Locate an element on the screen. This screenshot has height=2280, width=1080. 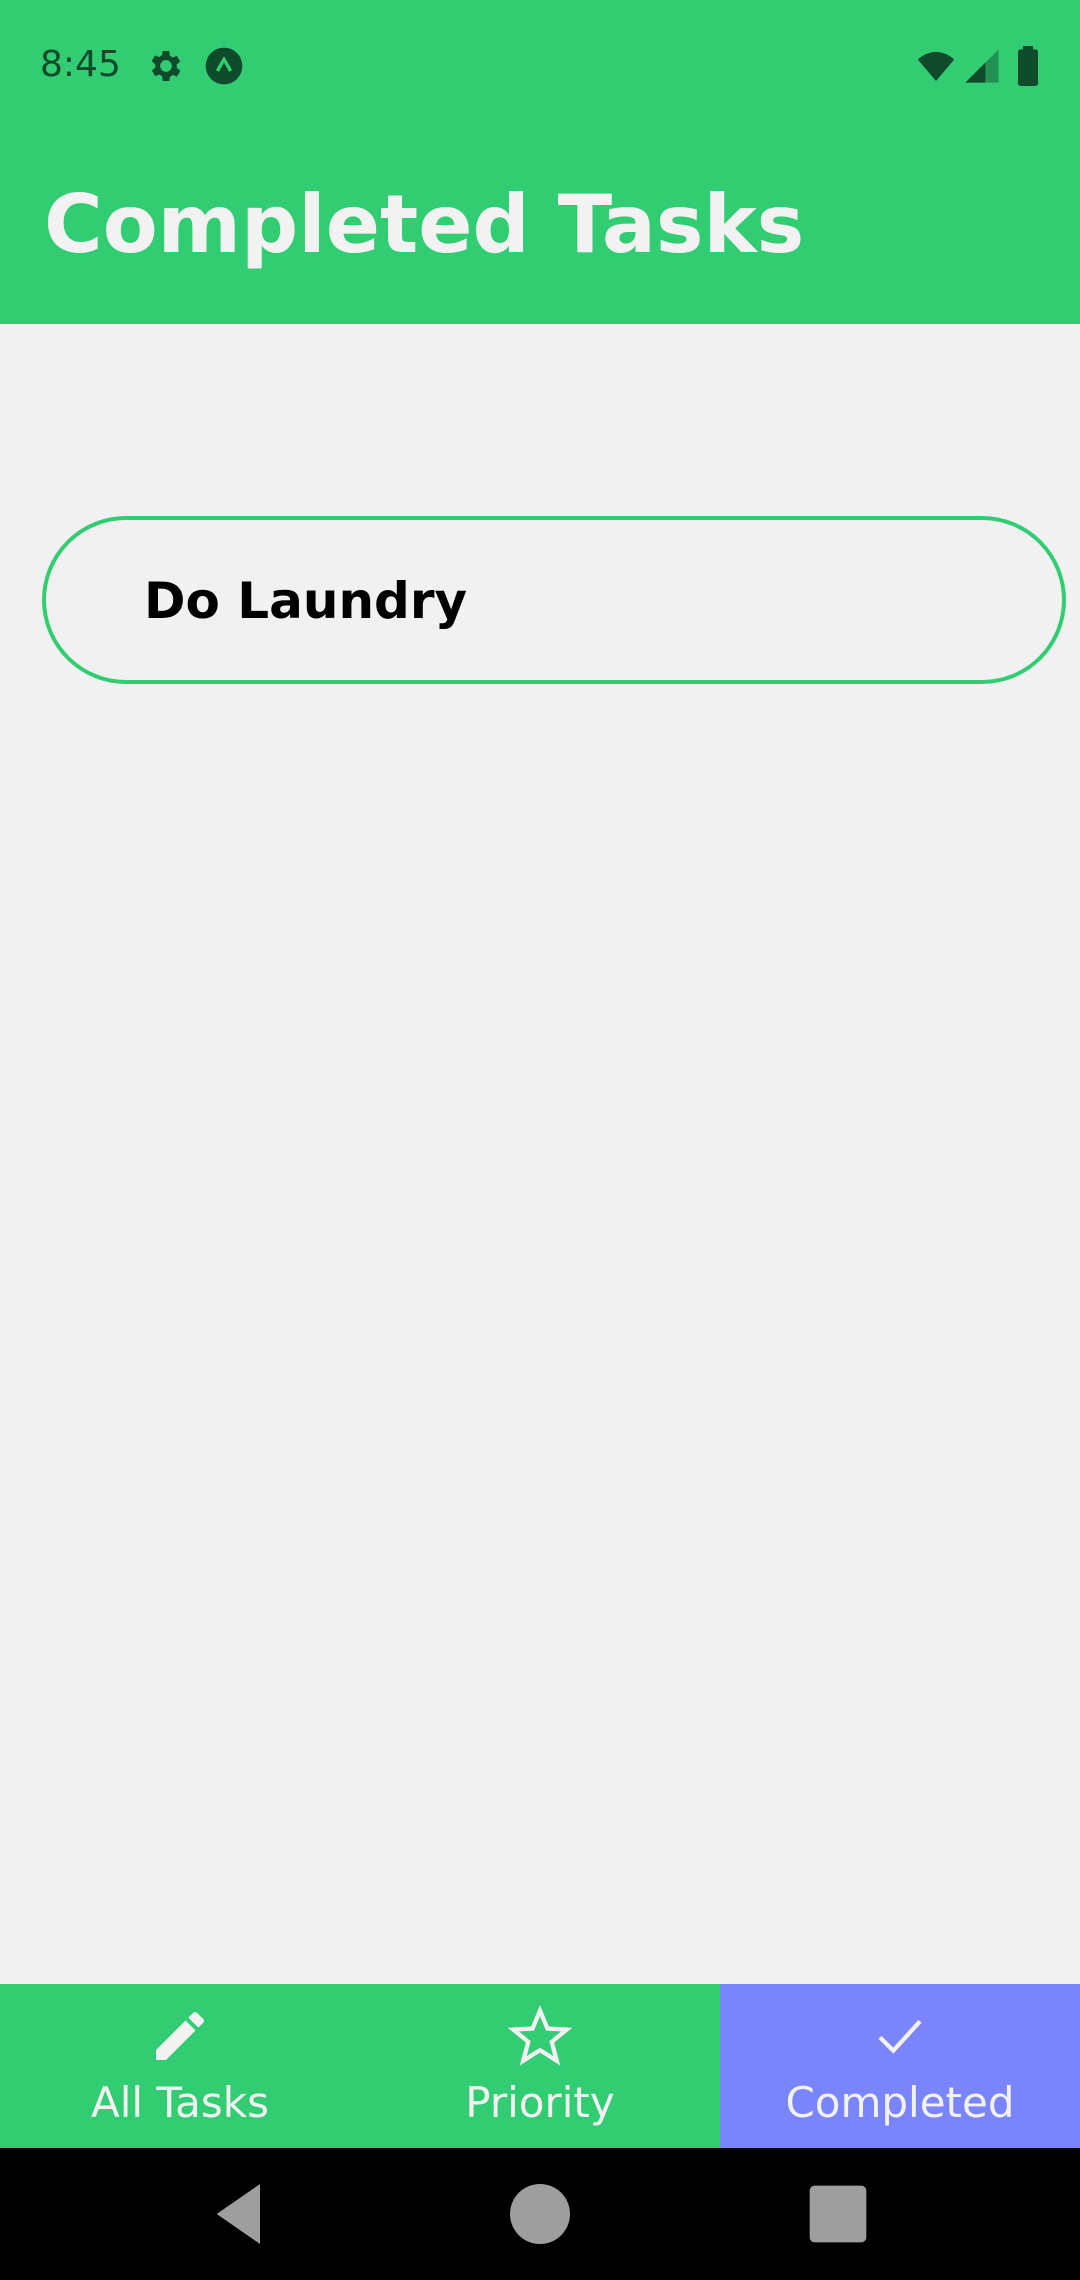
recents-icon is located at coordinates (838, 2214).